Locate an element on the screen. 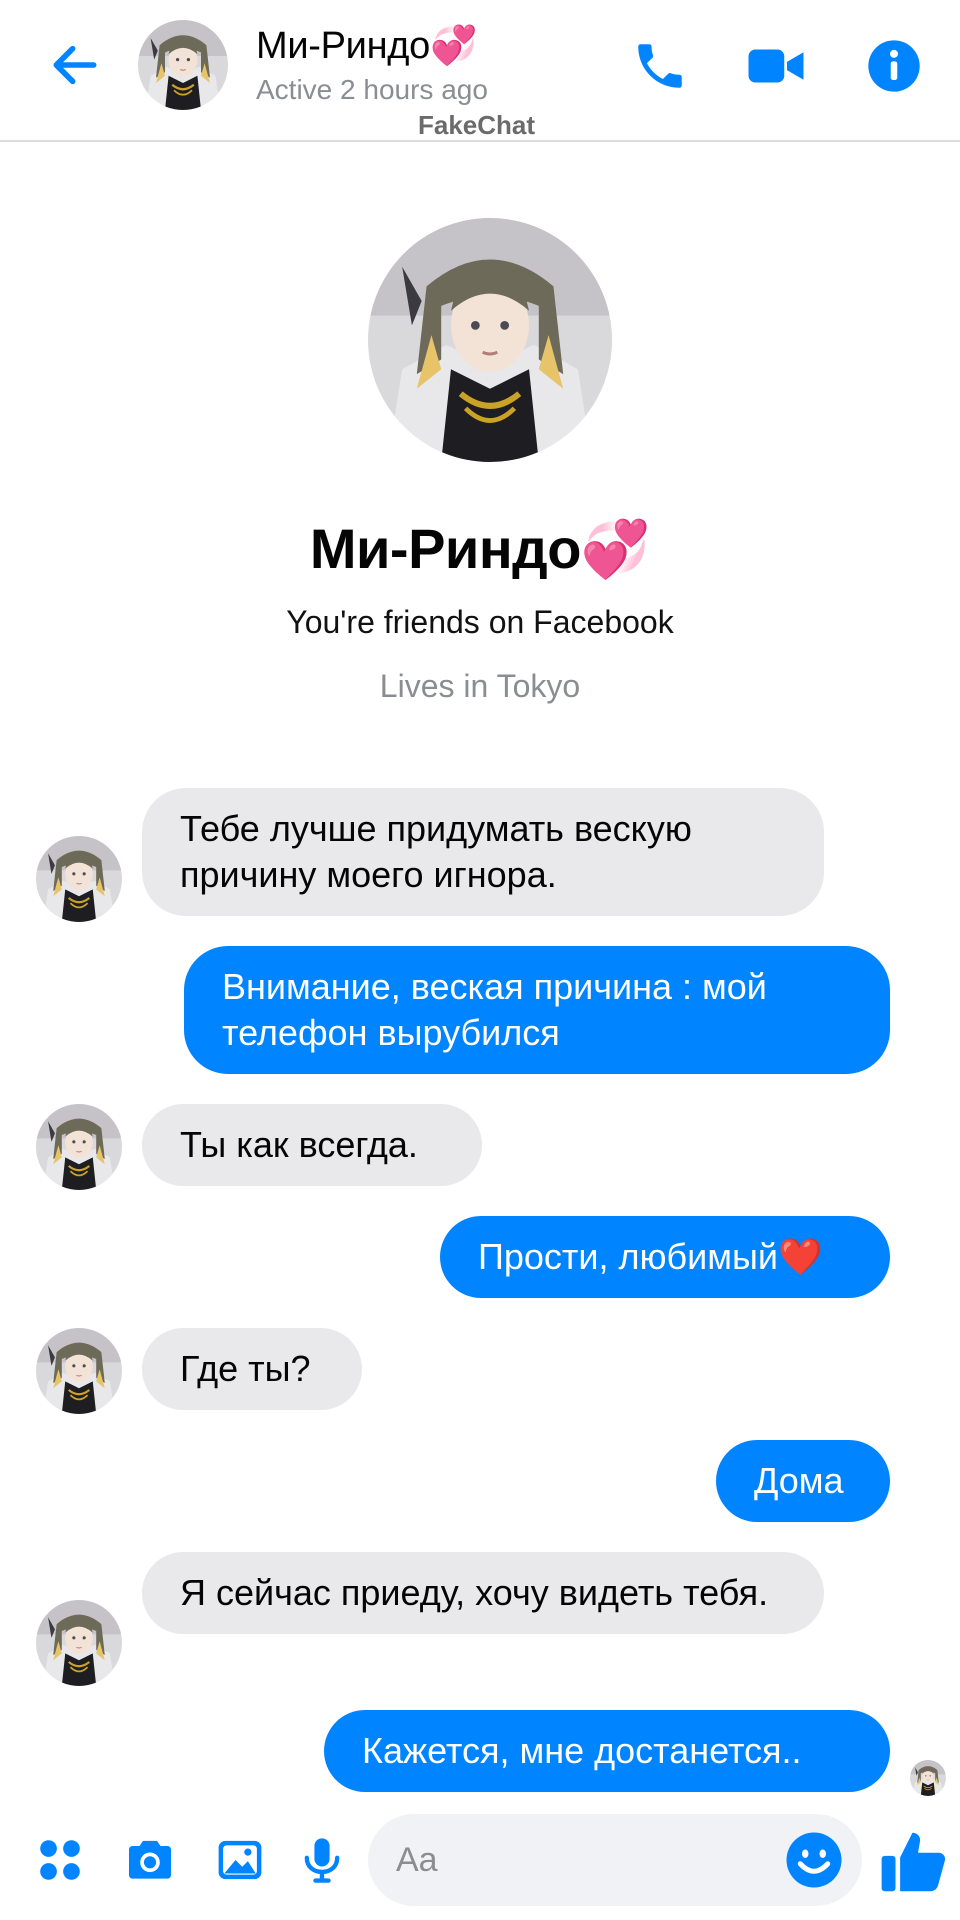  video-camera-icon is located at coordinates (776, 66).